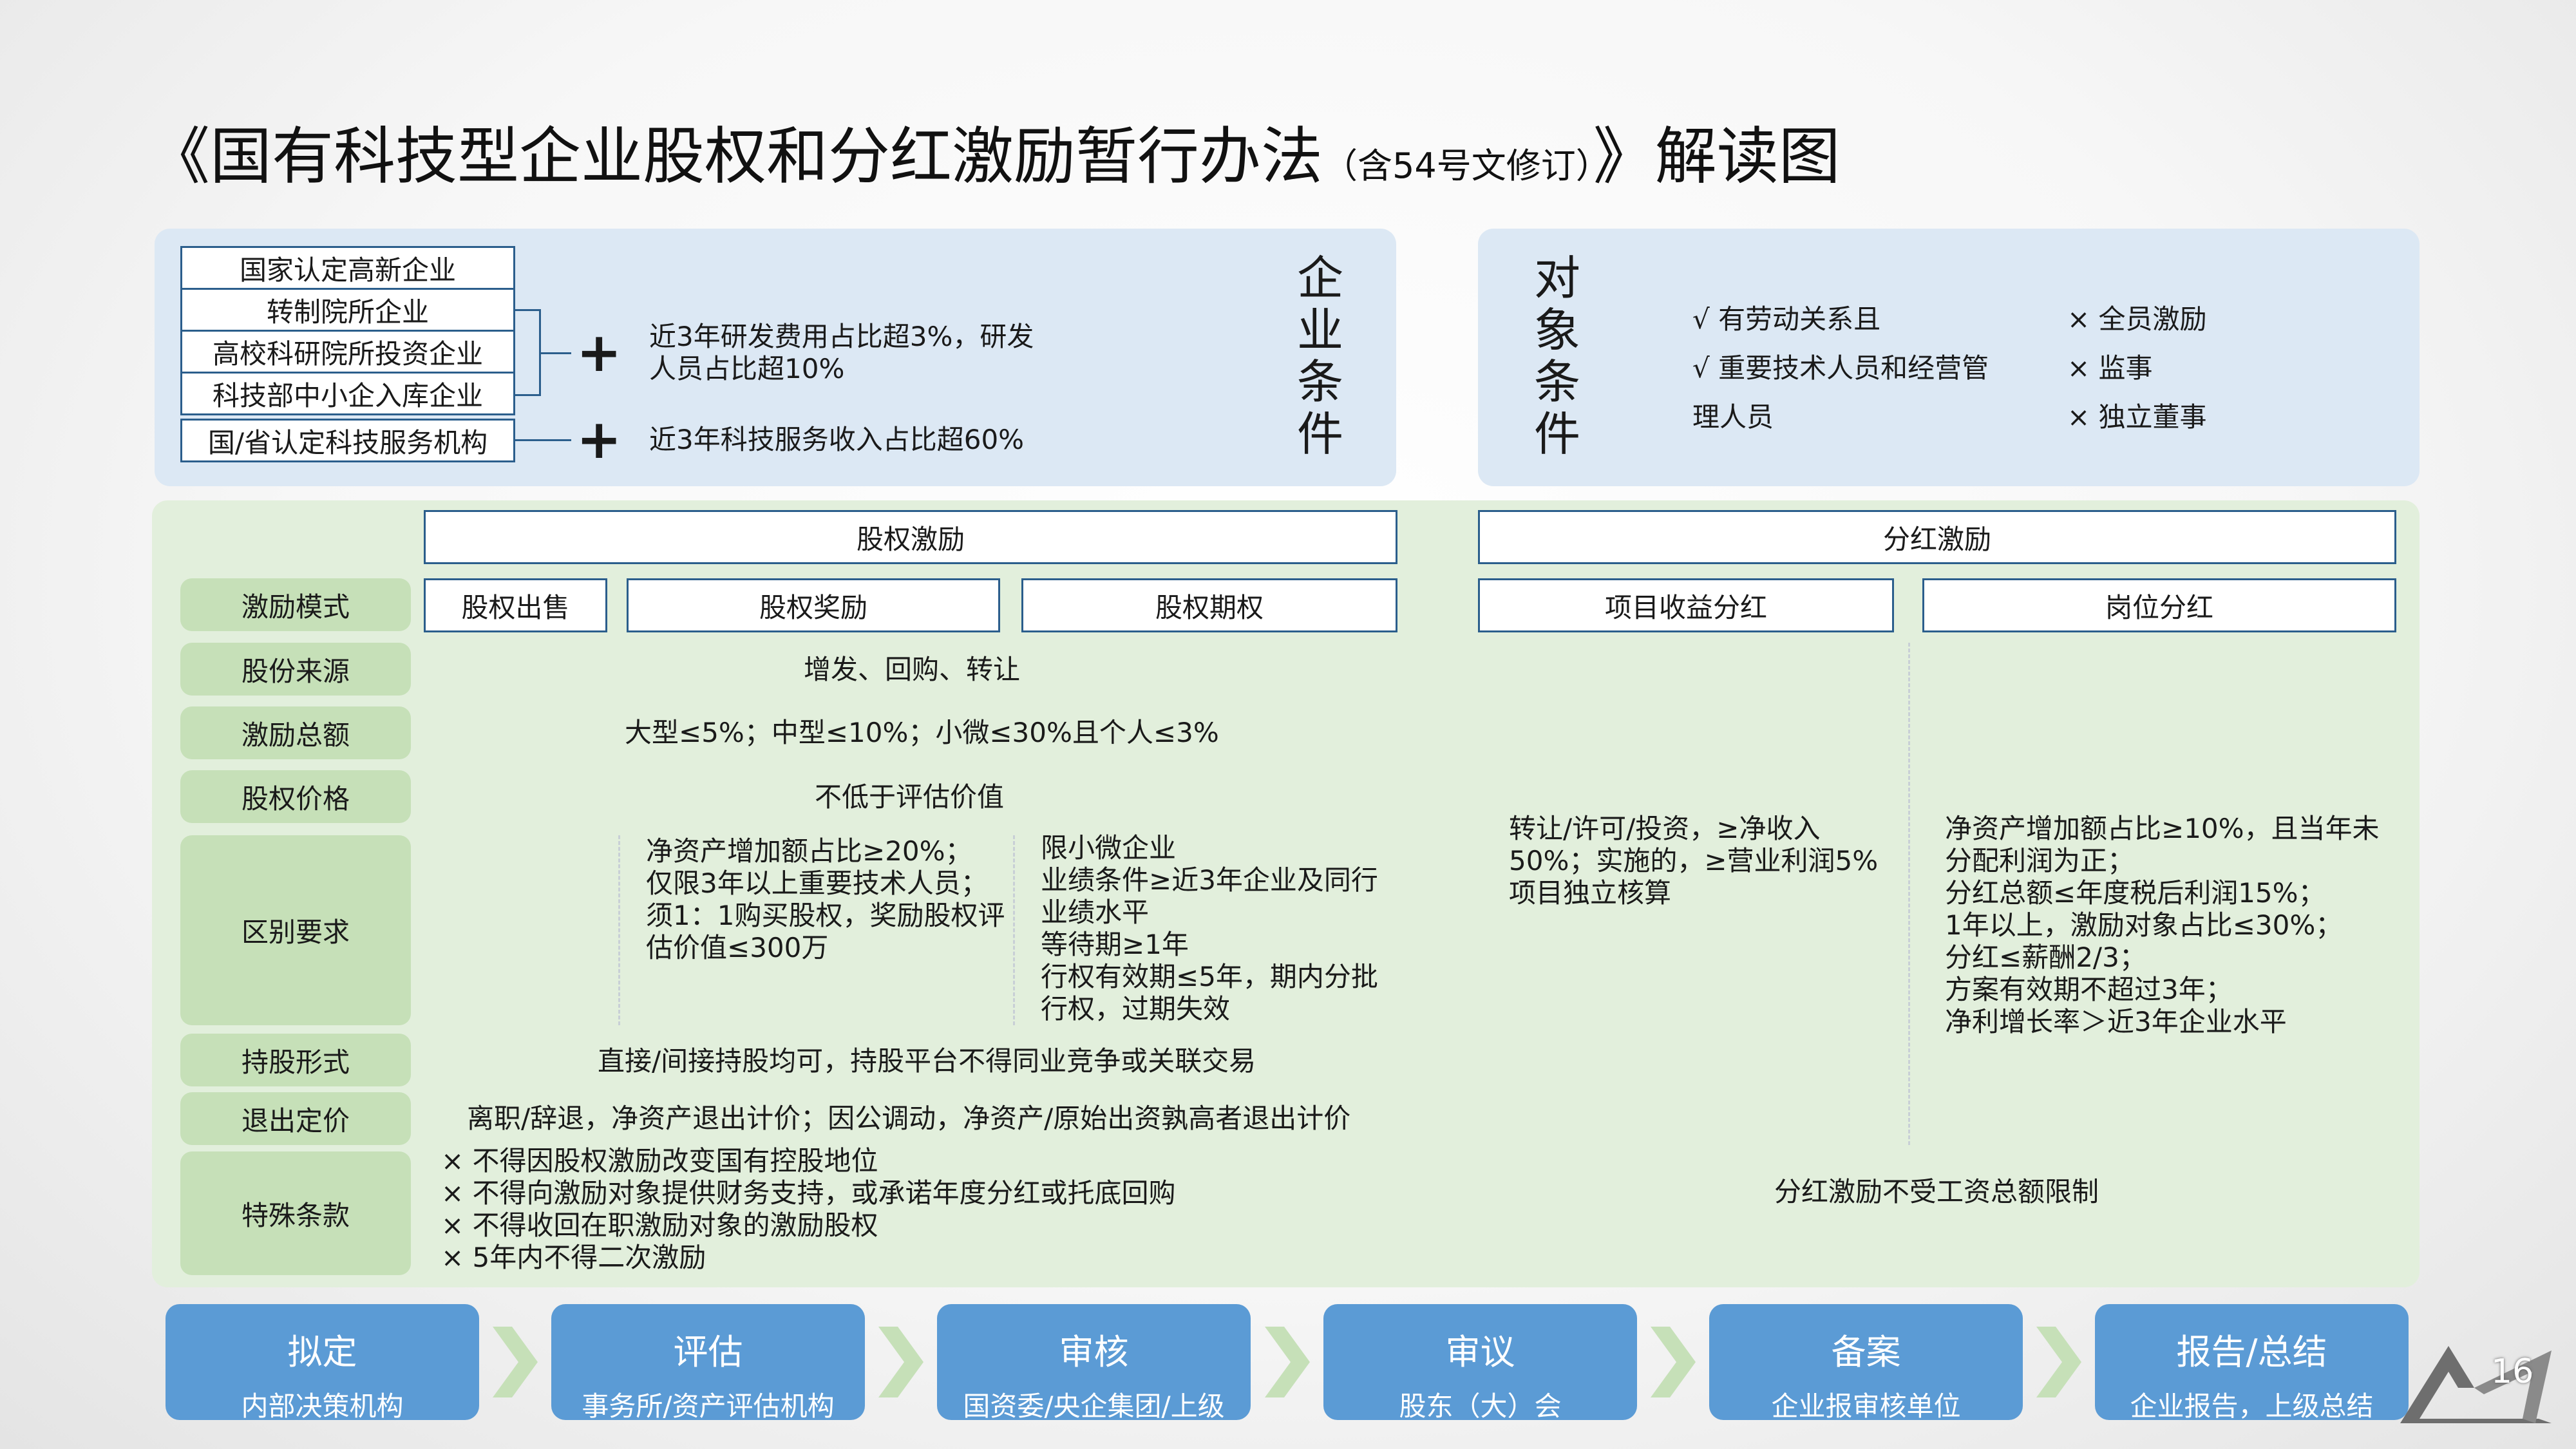 This screenshot has height=1449, width=2576. Describe the element at coordinates (2137, 368) in the screenshot. I see `target-excluded-list: × 全员激励 × 监事 × 独立董事` at that location.